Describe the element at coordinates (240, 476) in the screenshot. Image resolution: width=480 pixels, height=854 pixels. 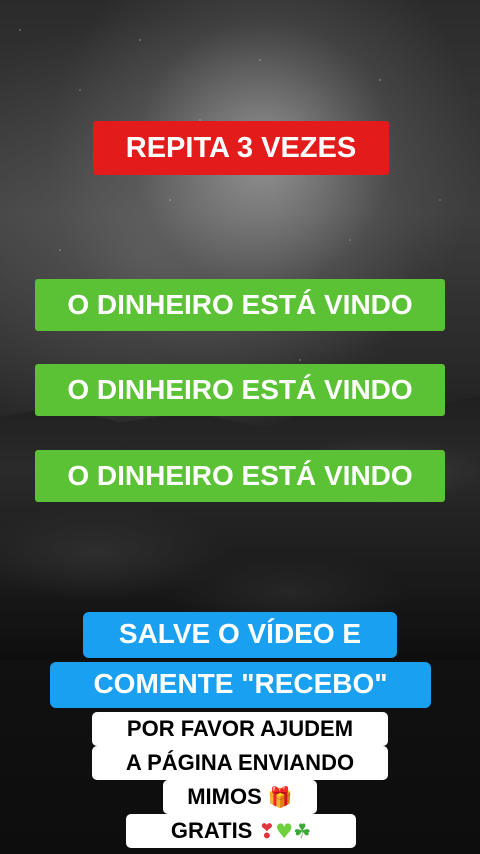
I see `affirmation-line-3: O DINHEIRO ESTÁ VINDO` at that location.